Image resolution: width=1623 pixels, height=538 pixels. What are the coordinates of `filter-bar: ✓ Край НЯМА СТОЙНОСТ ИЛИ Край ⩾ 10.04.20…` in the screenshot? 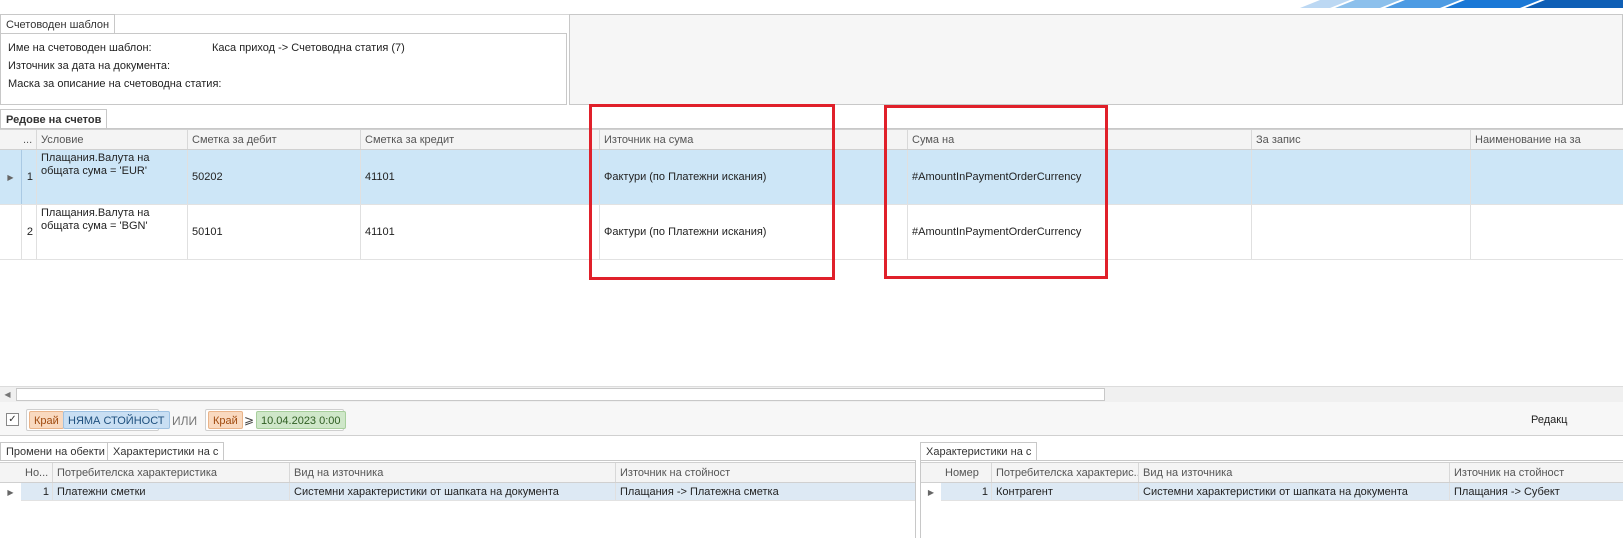 It's located at (811, 419).